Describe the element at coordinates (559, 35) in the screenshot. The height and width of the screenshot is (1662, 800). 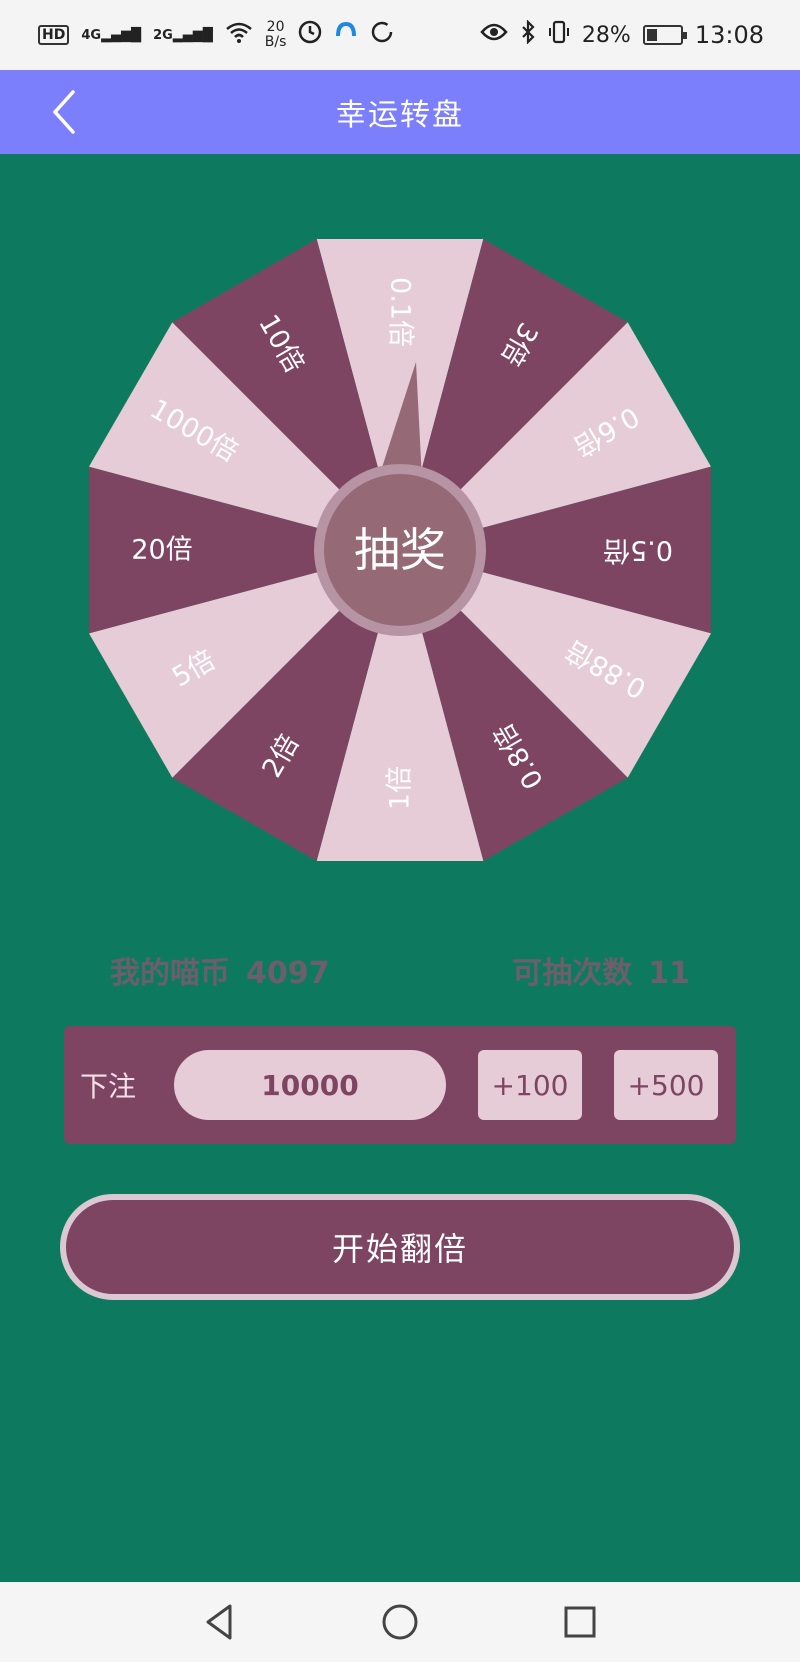
I see `vibrate-icon` at that location.